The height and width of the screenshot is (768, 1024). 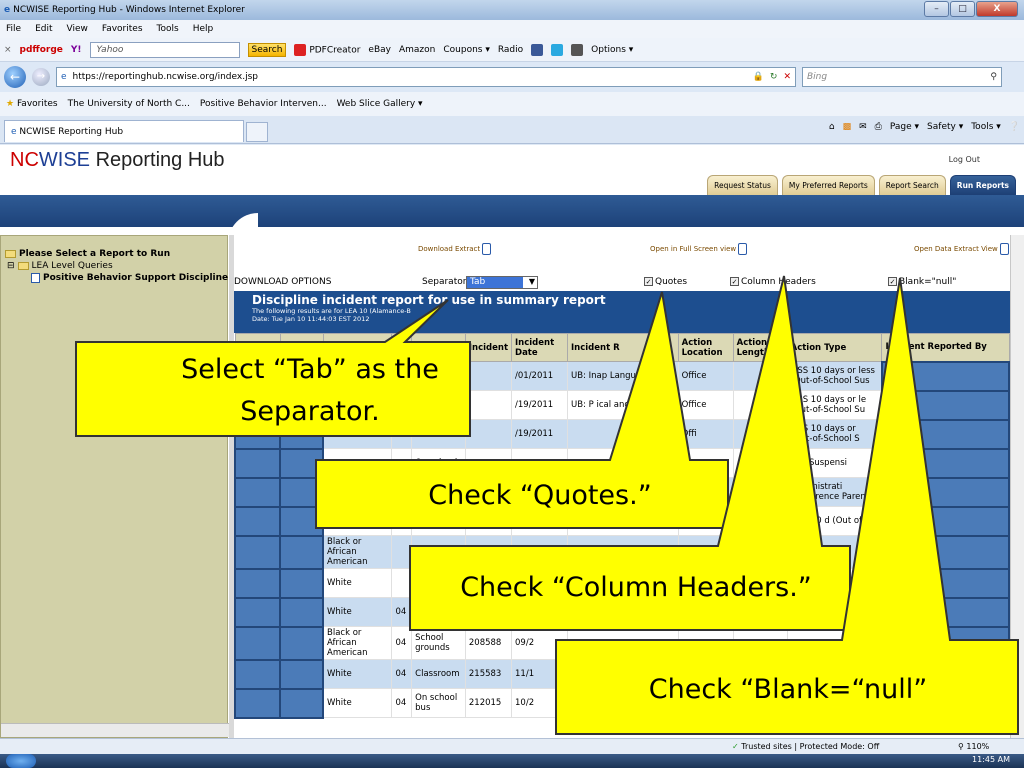 I want to click on zoom-level: ⚲ 110%, so click(x=973, y=746).